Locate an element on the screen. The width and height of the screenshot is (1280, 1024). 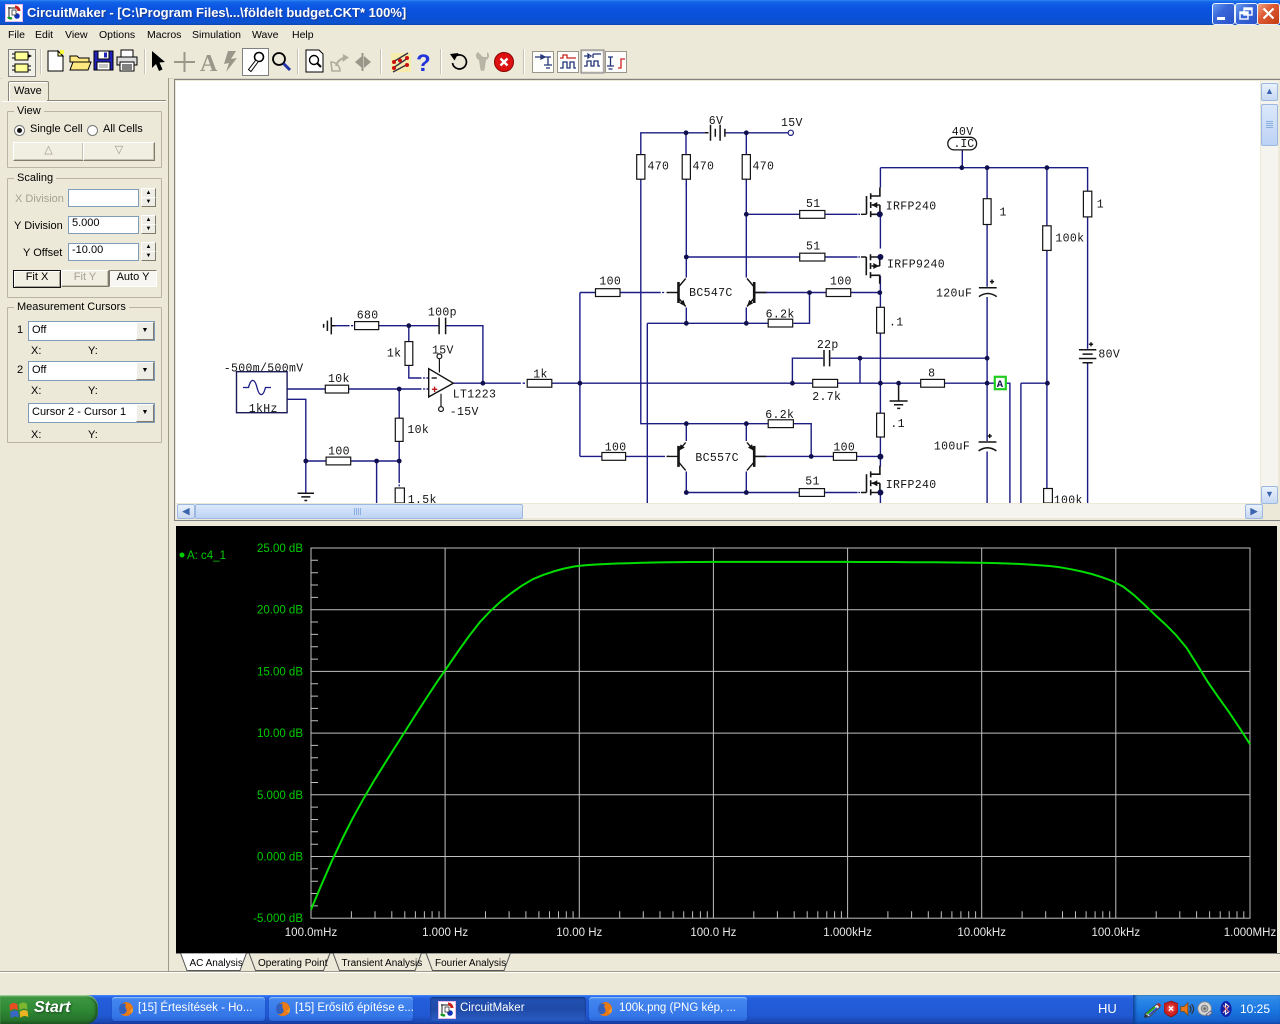
svg-text: -15V is located at coordinates (464, 412).